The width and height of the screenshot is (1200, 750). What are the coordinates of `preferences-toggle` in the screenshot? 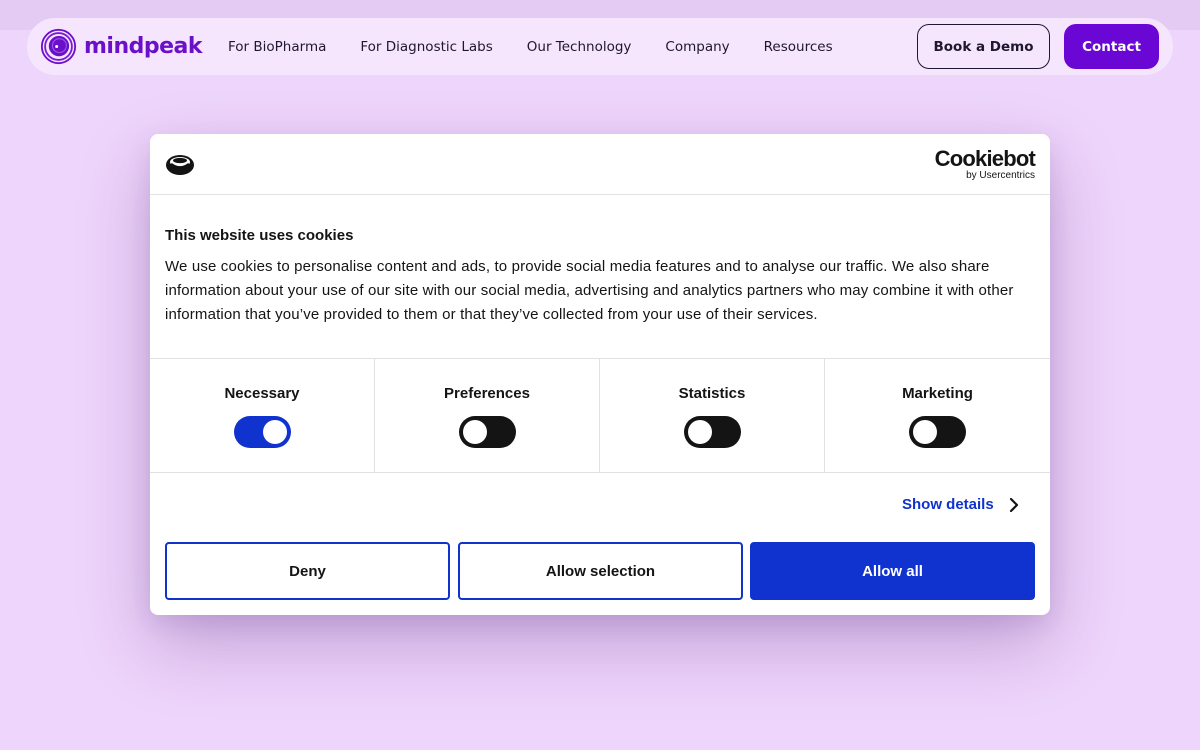 It's located at (487, 432).